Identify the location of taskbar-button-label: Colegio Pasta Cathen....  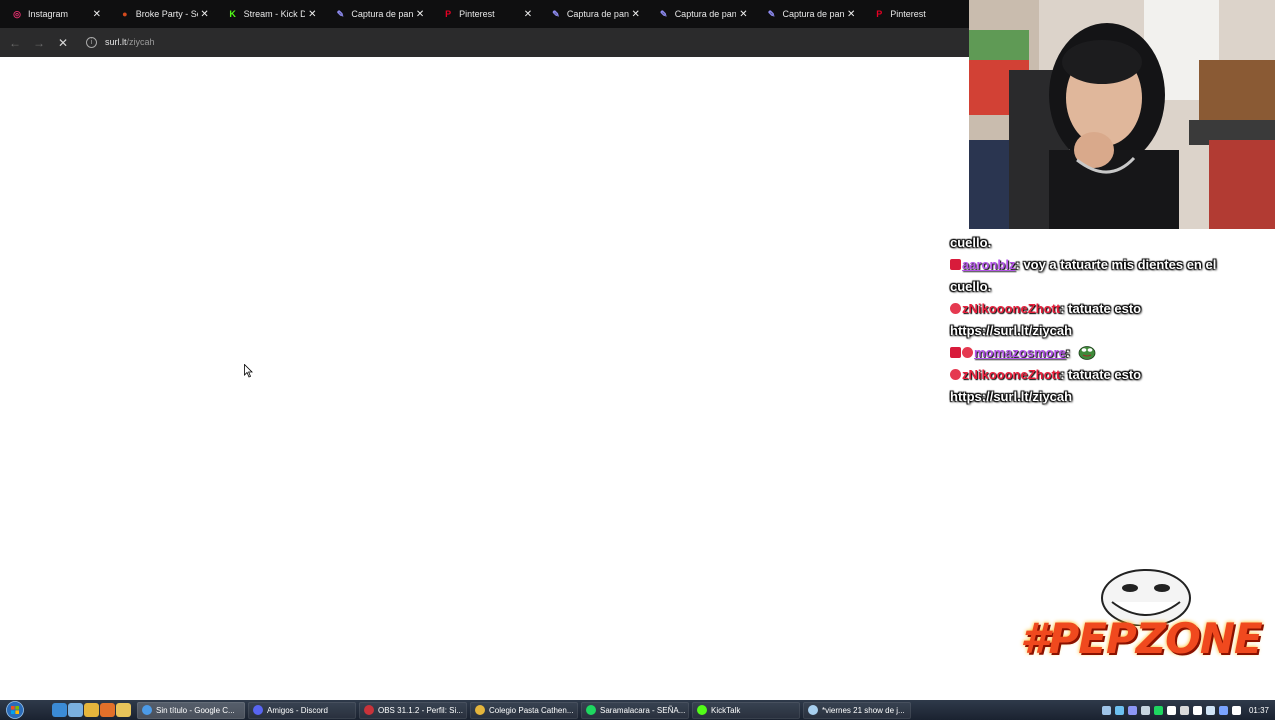
(531, 710).